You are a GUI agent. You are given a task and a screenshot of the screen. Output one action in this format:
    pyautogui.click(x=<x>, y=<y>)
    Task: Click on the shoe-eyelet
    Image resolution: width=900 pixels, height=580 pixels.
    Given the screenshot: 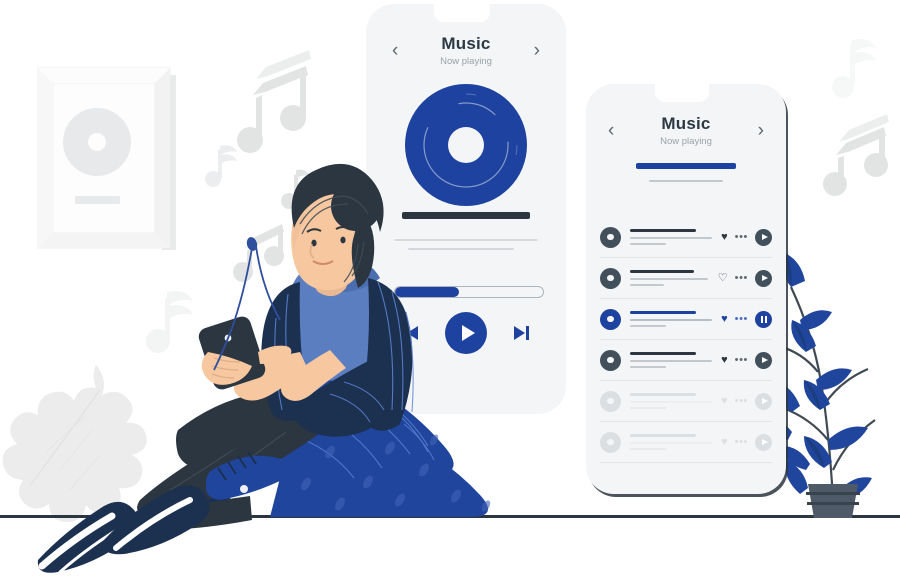 What is the action you would take?
    pyautogui.click(x=244, y=489)
    